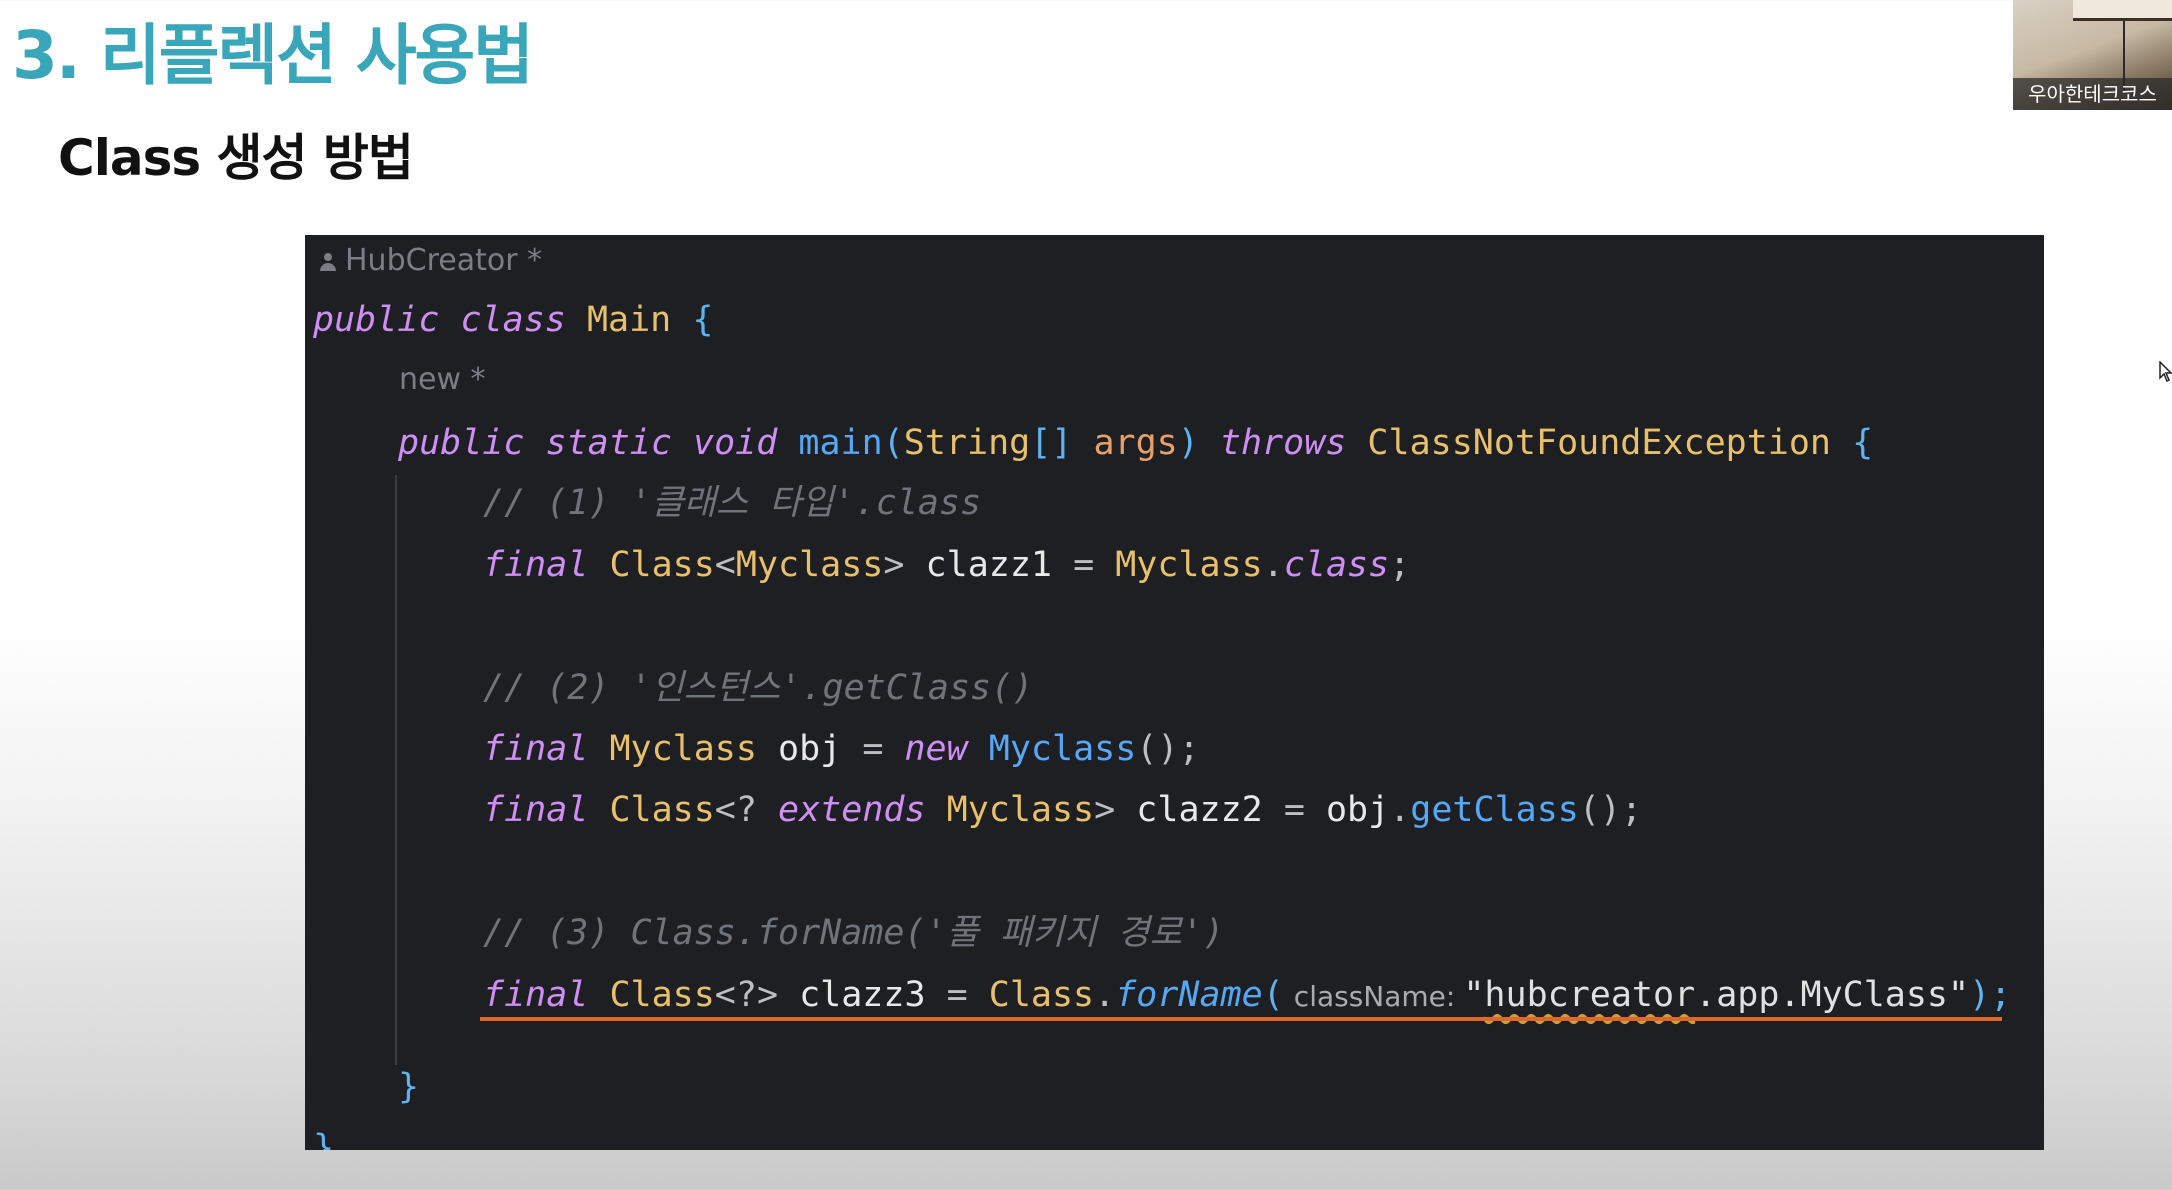 The width and height of the screenshot is (2172, 1190). What do you see at coordinates (1189, 995) in the screenshot?
I see `method-name: forName` at bounding box center [1189, 995].